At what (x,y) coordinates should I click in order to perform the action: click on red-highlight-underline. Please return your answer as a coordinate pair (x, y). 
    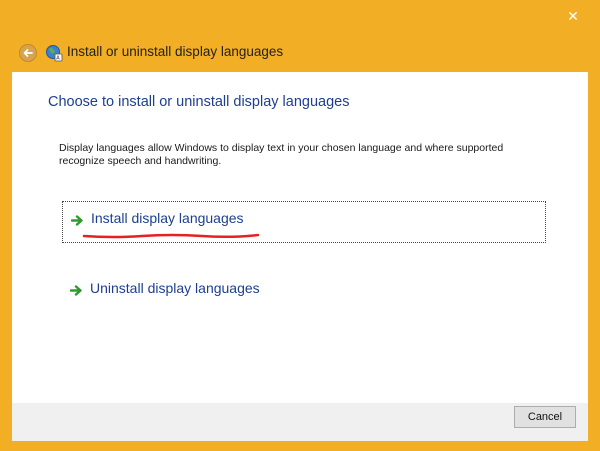
    Looking at the image, I should click on (171, 236).